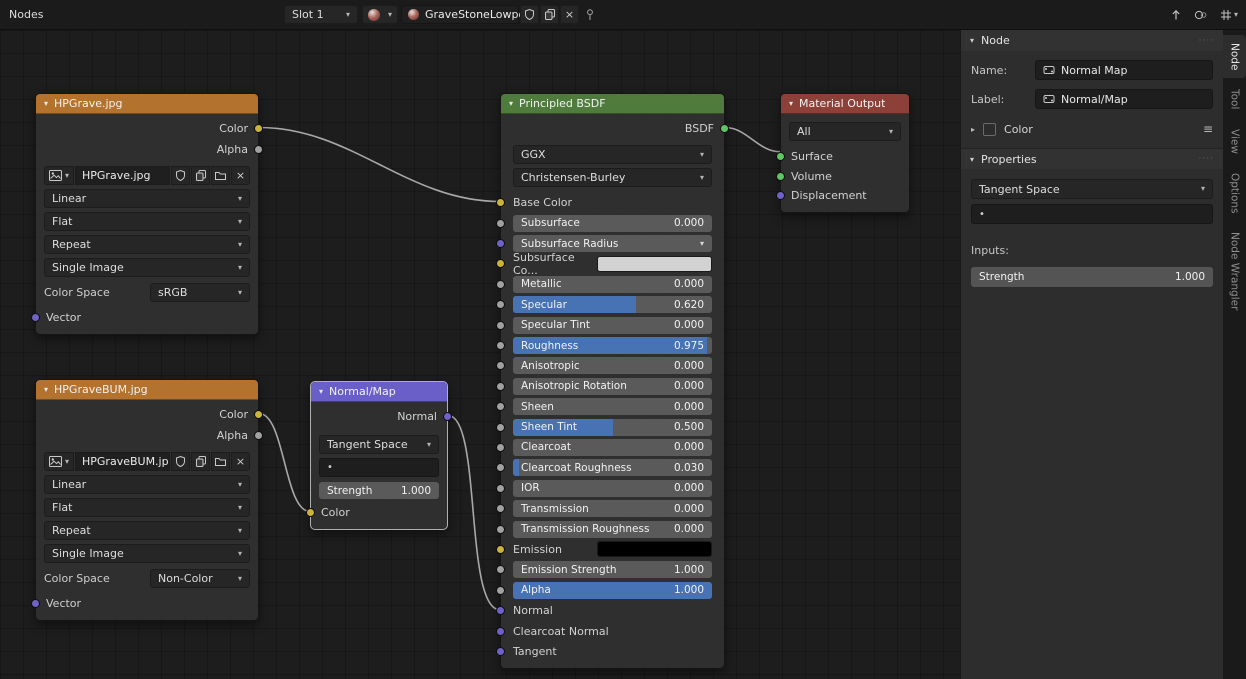 This screenshot has height=679, width=1246. What do you see at coordinates (612, 570) in the screenshot?
I see `slider-emission-strength: Emission Strength 1.000` at bounding box center [612, 570].